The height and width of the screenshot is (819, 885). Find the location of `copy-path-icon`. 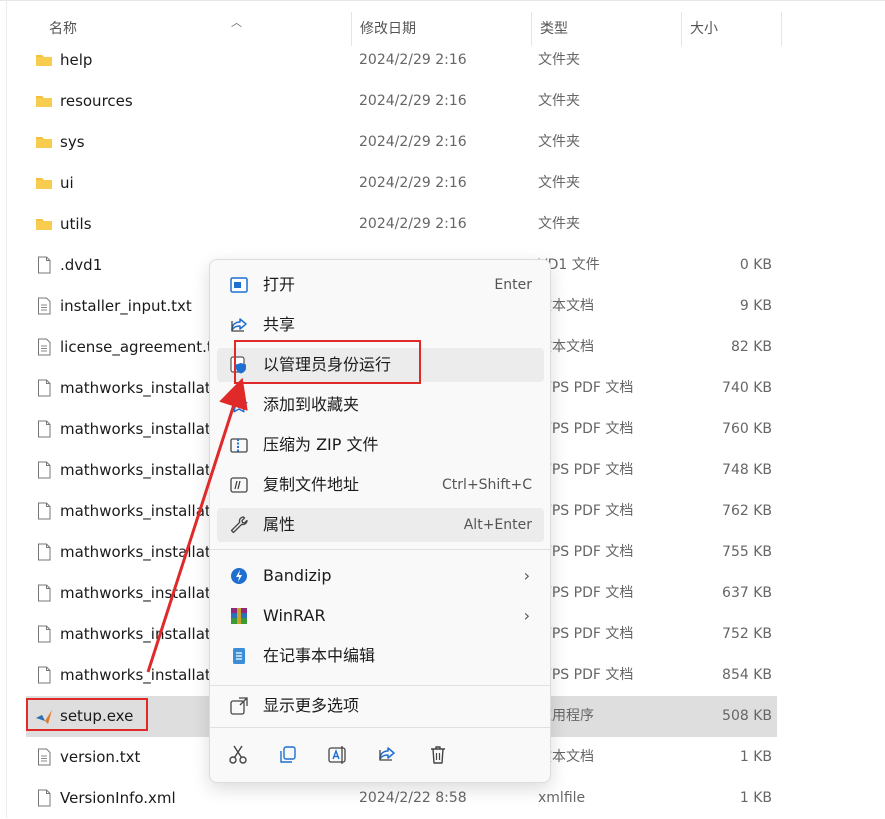

copy-path-icon is located at coordinates (239, 485).